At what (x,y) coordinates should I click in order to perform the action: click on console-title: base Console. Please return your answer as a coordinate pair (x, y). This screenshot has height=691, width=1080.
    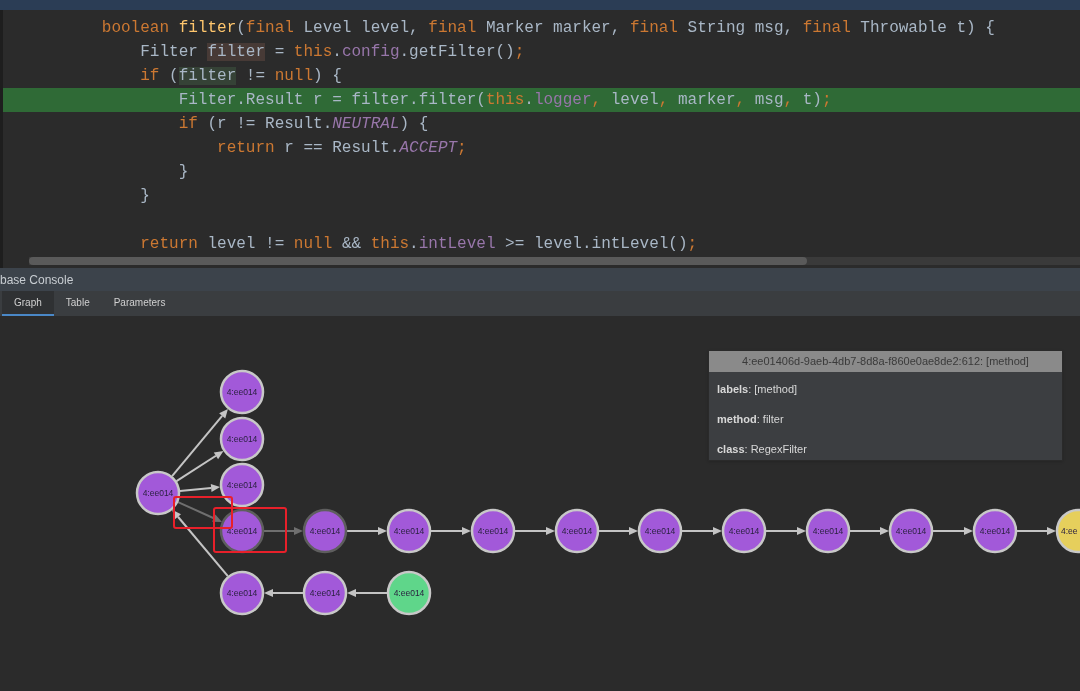
    Looking at the image, I should click on (37, 280).